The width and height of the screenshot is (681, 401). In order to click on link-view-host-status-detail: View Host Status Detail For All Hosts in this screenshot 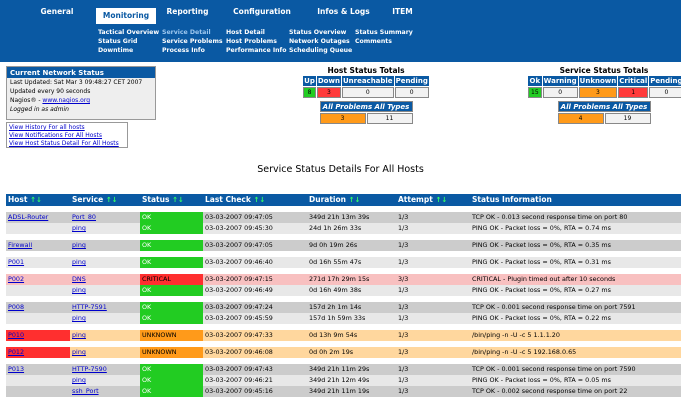, I will do `click(67, 144)`.